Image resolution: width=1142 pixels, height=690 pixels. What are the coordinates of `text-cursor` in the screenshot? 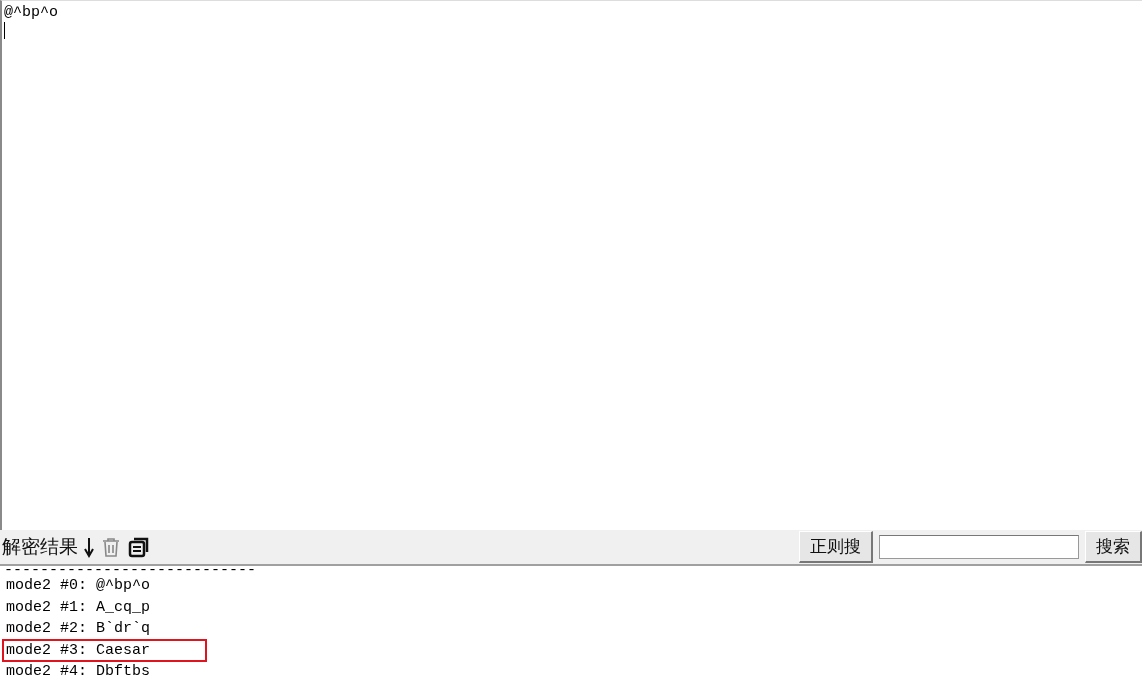 It's located at (4, 30).